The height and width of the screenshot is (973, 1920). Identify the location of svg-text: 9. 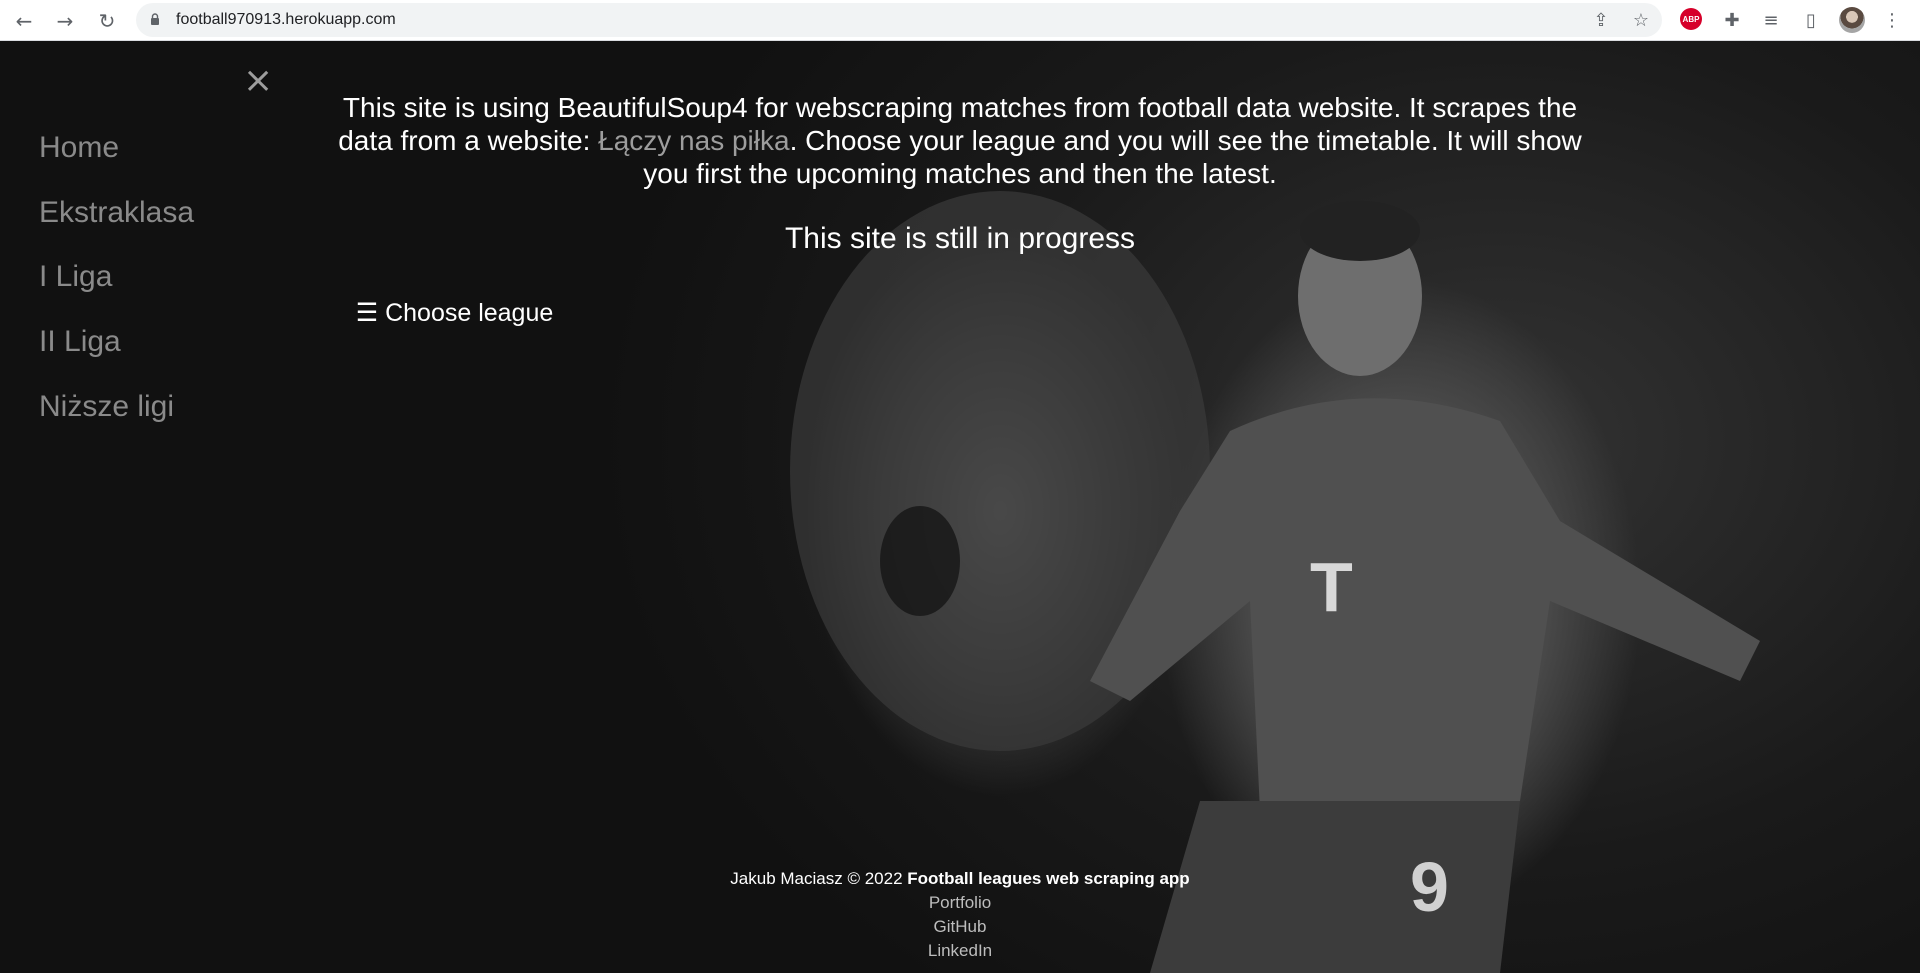
(1429, 887).